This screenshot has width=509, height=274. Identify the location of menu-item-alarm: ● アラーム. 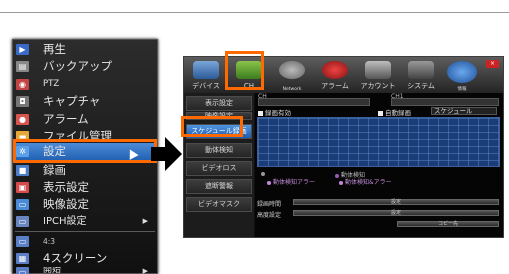
(85, 119).